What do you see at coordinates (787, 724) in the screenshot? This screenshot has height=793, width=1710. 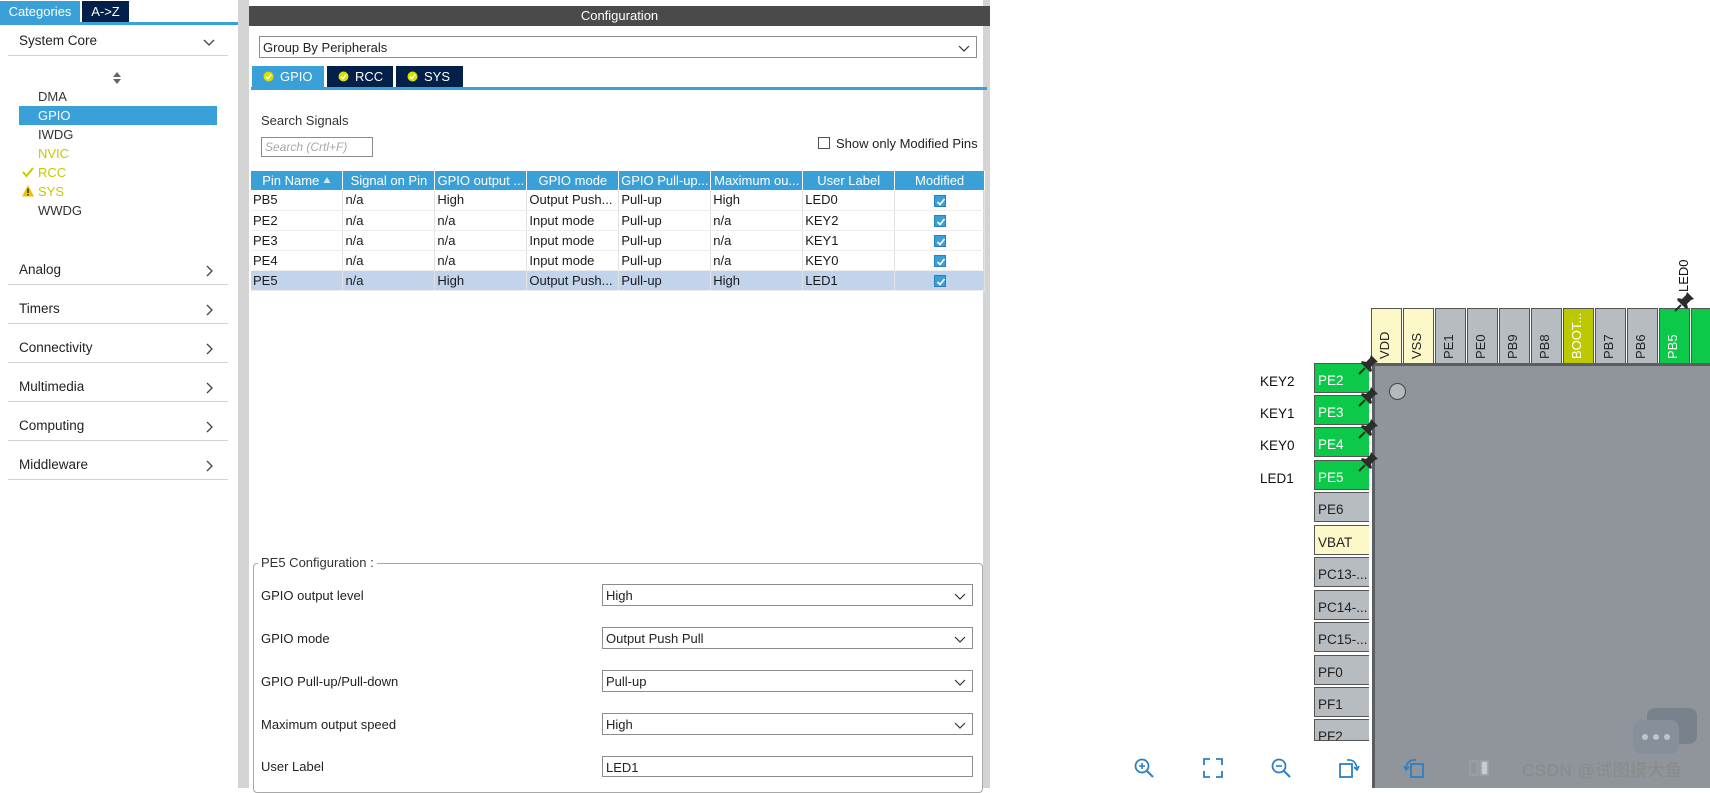 I see `max-output-speed-select: High` at bounding box center [787, 724].